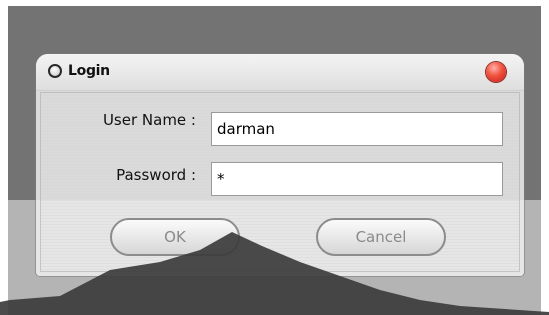  What do you see at coordinates (496, 72) in the screenshot?
I see `close-icon` at bounding box center [496, 72].